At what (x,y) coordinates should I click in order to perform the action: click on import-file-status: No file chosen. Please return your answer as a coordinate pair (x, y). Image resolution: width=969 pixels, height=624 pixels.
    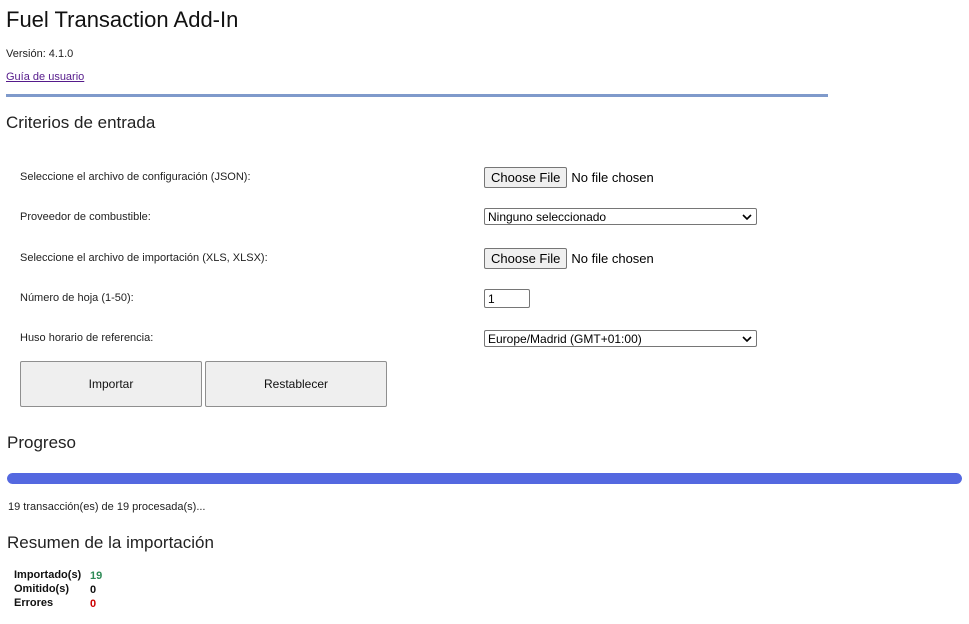
    Looking at the image, I should click on (612, 258).